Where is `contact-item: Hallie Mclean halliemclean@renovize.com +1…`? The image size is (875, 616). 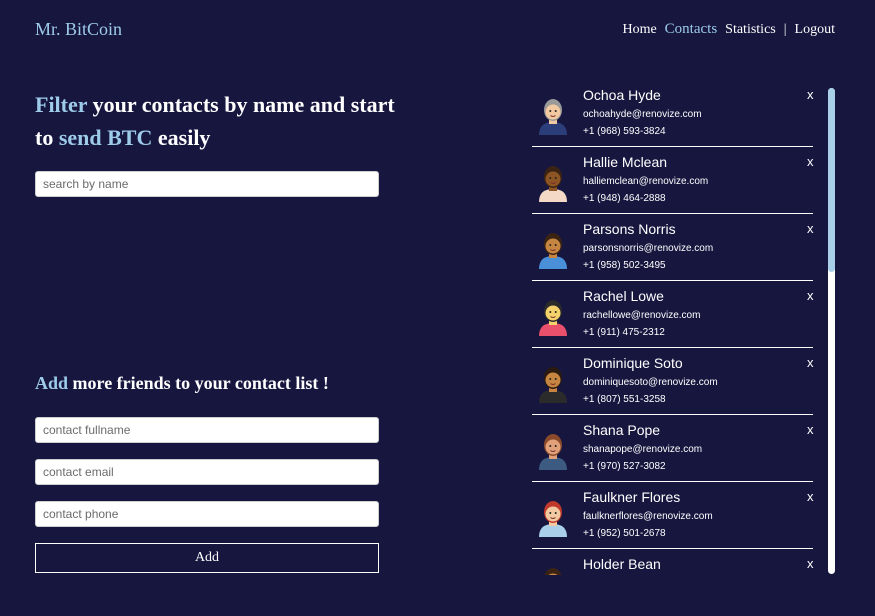
contact-item: Hallie Mclean halliemclean@renovize.com +1… is located at coordinates (673, 180).